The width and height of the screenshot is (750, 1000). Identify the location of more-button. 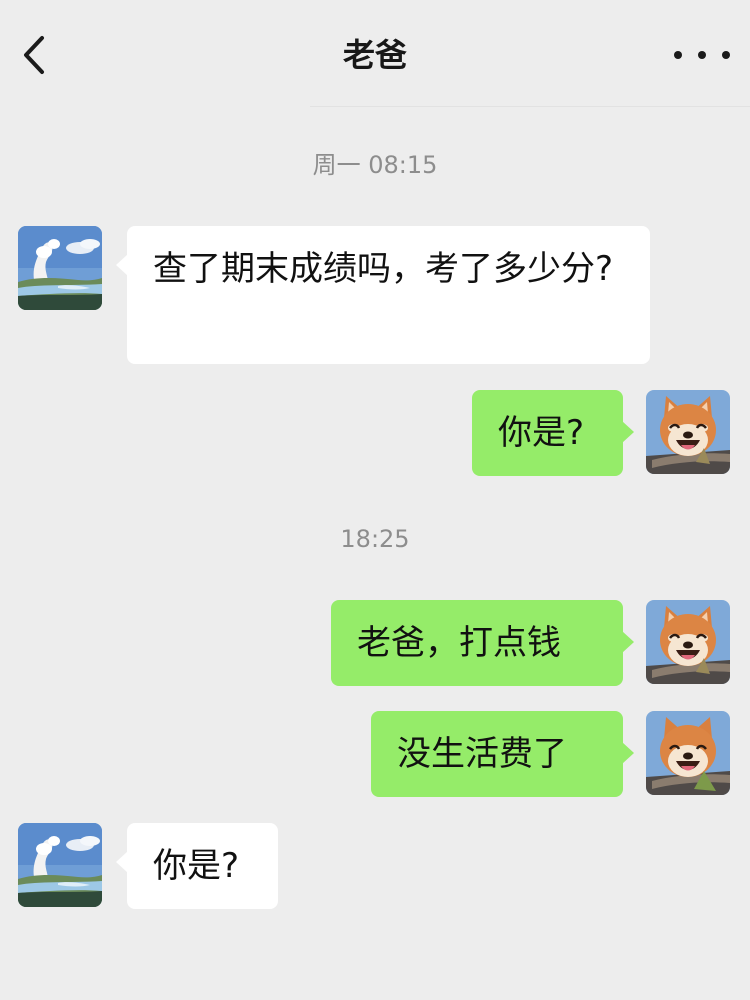
(702, 55).